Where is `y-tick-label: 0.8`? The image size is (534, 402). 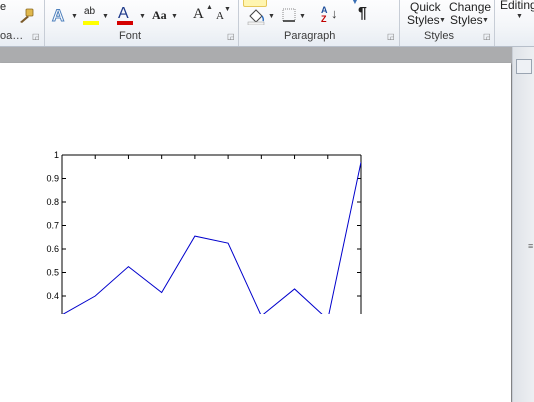
y-tick-label: 0.8 is located at coordinates (52, 202).